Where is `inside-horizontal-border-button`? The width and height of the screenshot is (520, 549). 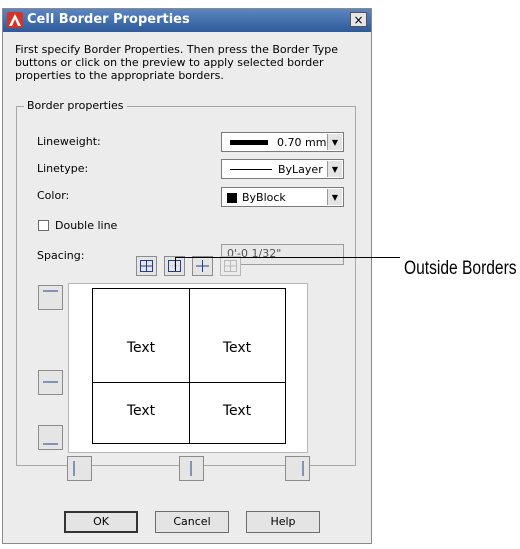 inside-horizontal-border-button is located at coordinates (50, 382).